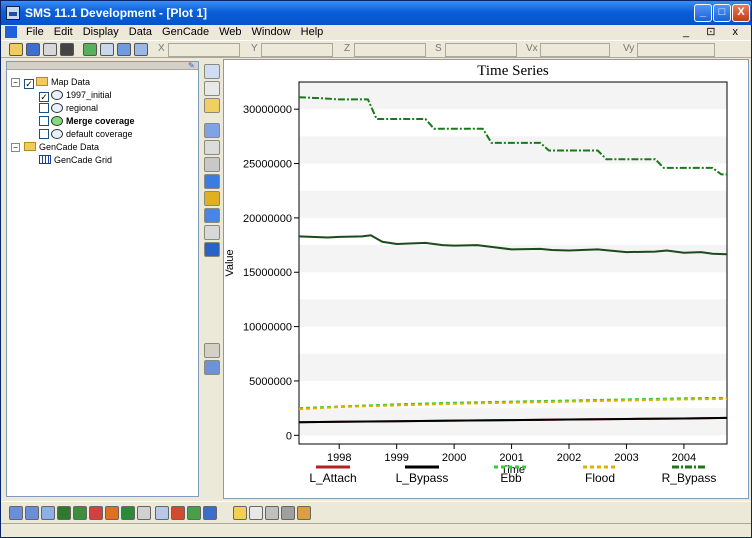 The width and height of the screenshot is (752, 538). Describe the element at coordinates (212, 232) in the screenshot. I see `structure-tool-icon` at that location.